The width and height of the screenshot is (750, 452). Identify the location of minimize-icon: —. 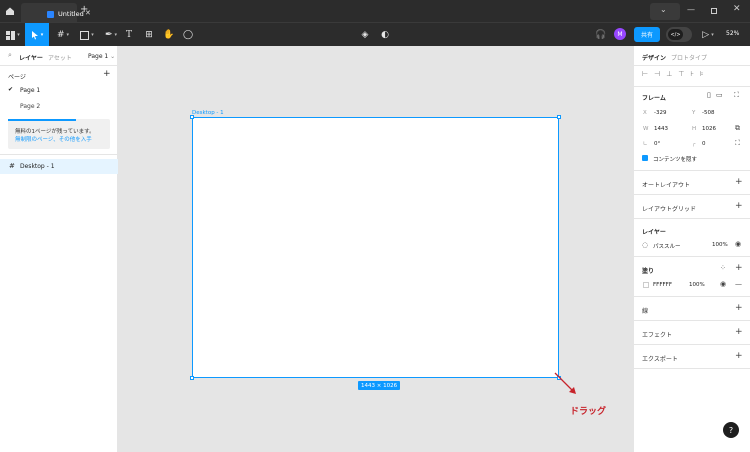
(691, 9).